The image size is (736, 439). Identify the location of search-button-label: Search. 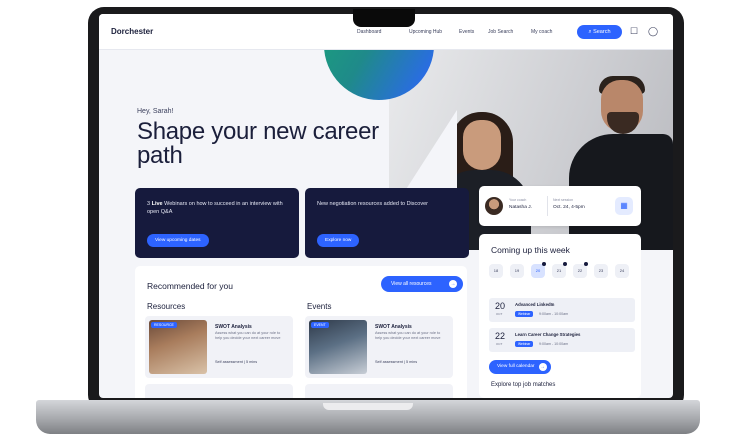
(602, 32).